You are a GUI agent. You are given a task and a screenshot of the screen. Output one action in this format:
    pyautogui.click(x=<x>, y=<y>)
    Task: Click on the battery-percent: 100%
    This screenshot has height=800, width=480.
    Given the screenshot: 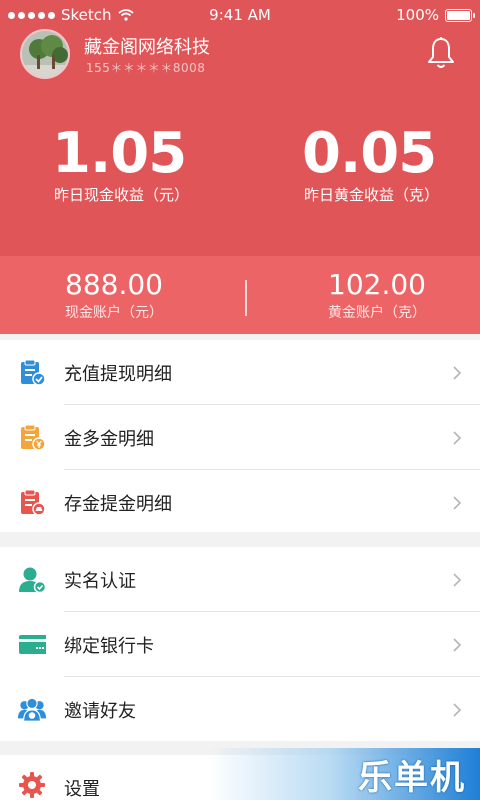 What is the action you would take?
    pyautogui.click(x=417, y=15)
    